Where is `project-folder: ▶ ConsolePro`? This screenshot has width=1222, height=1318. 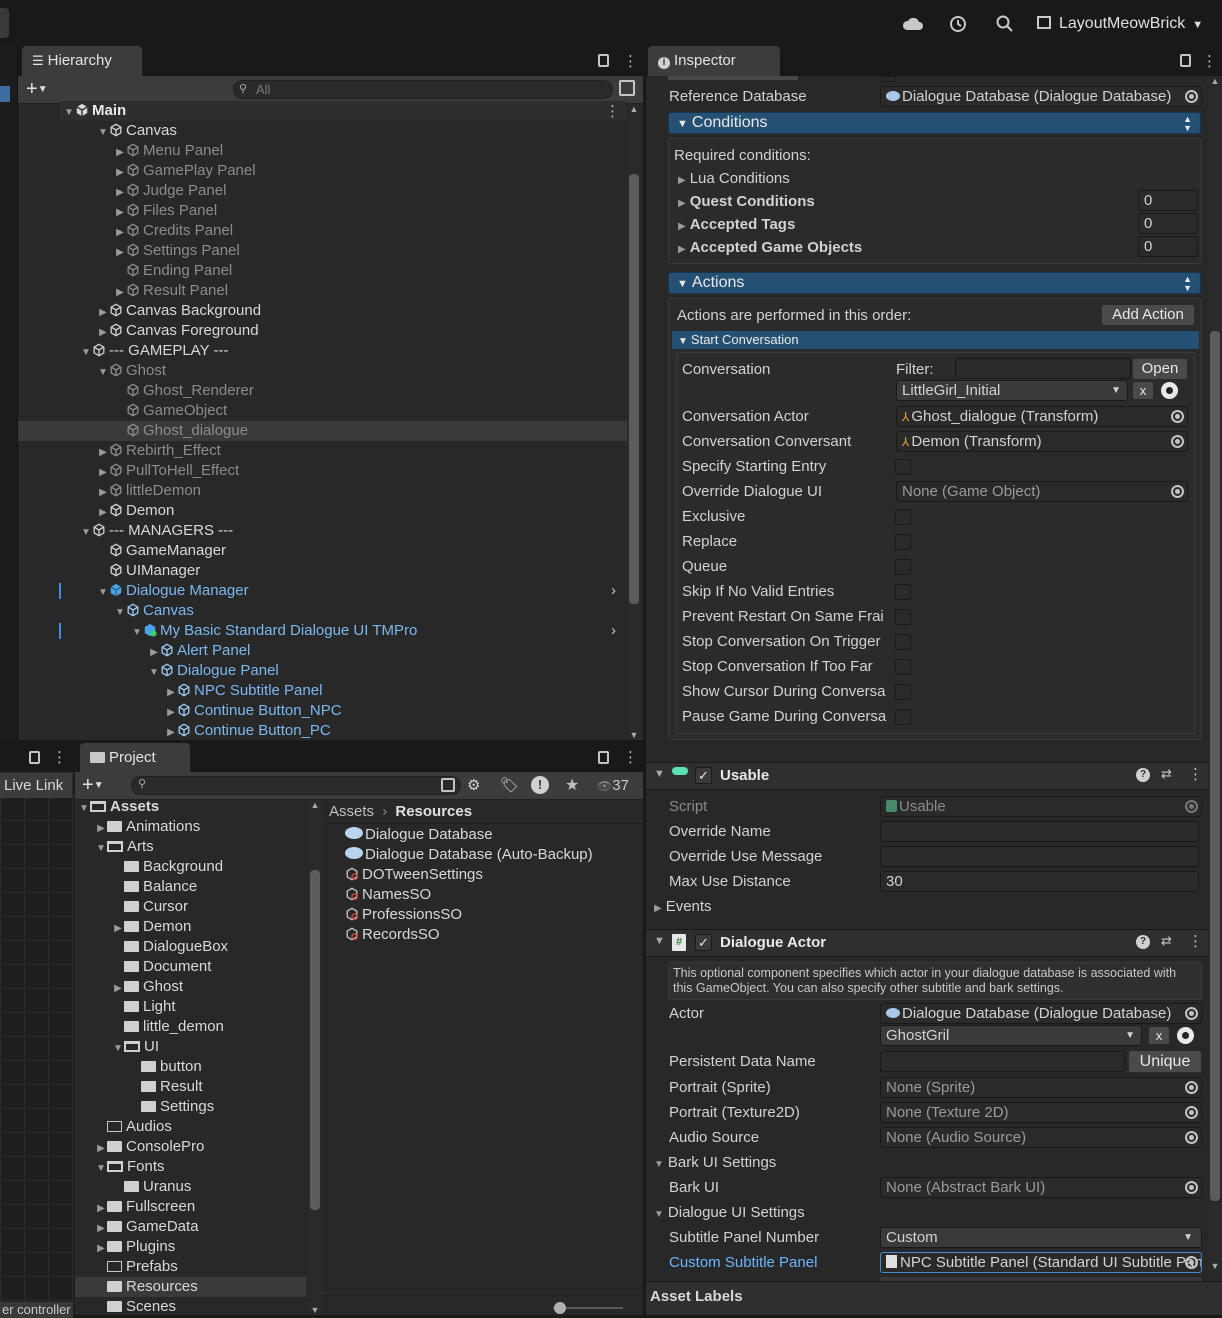
project-folder: ▶ ConsolePro is located at coordinates (149, 1147).